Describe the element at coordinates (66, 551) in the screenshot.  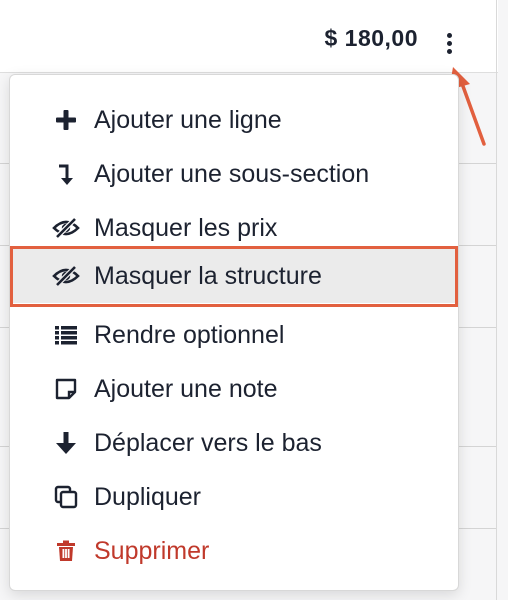
I see `trash-icon` at that location.